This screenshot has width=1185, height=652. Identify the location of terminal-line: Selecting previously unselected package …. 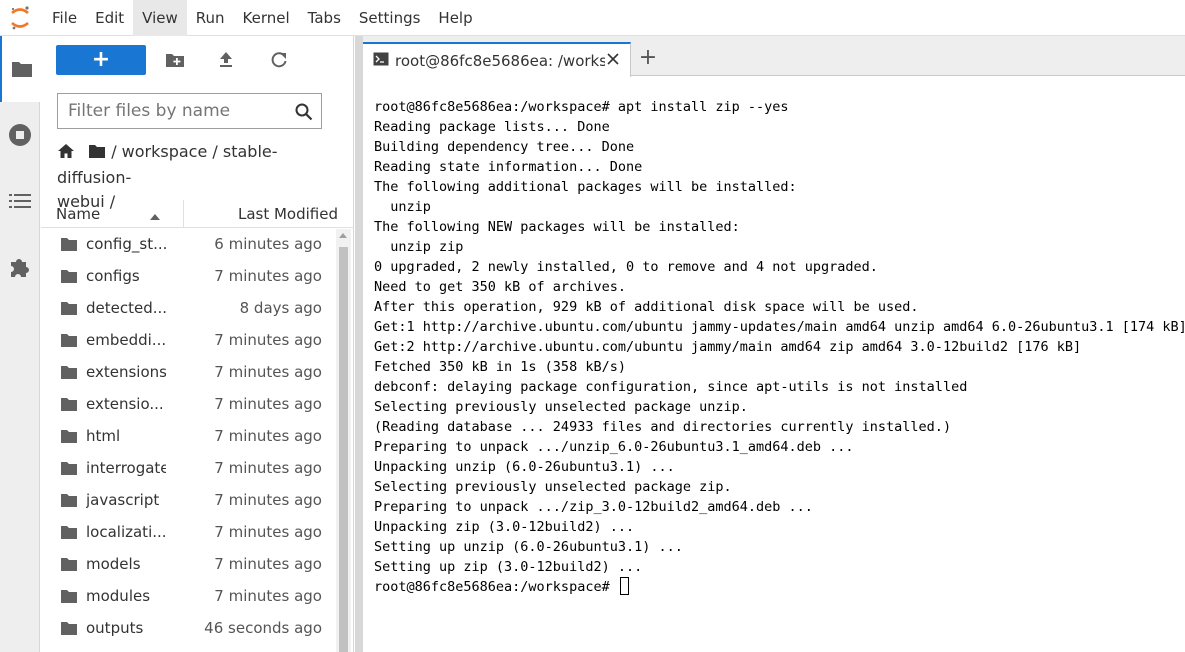
(553, 487).